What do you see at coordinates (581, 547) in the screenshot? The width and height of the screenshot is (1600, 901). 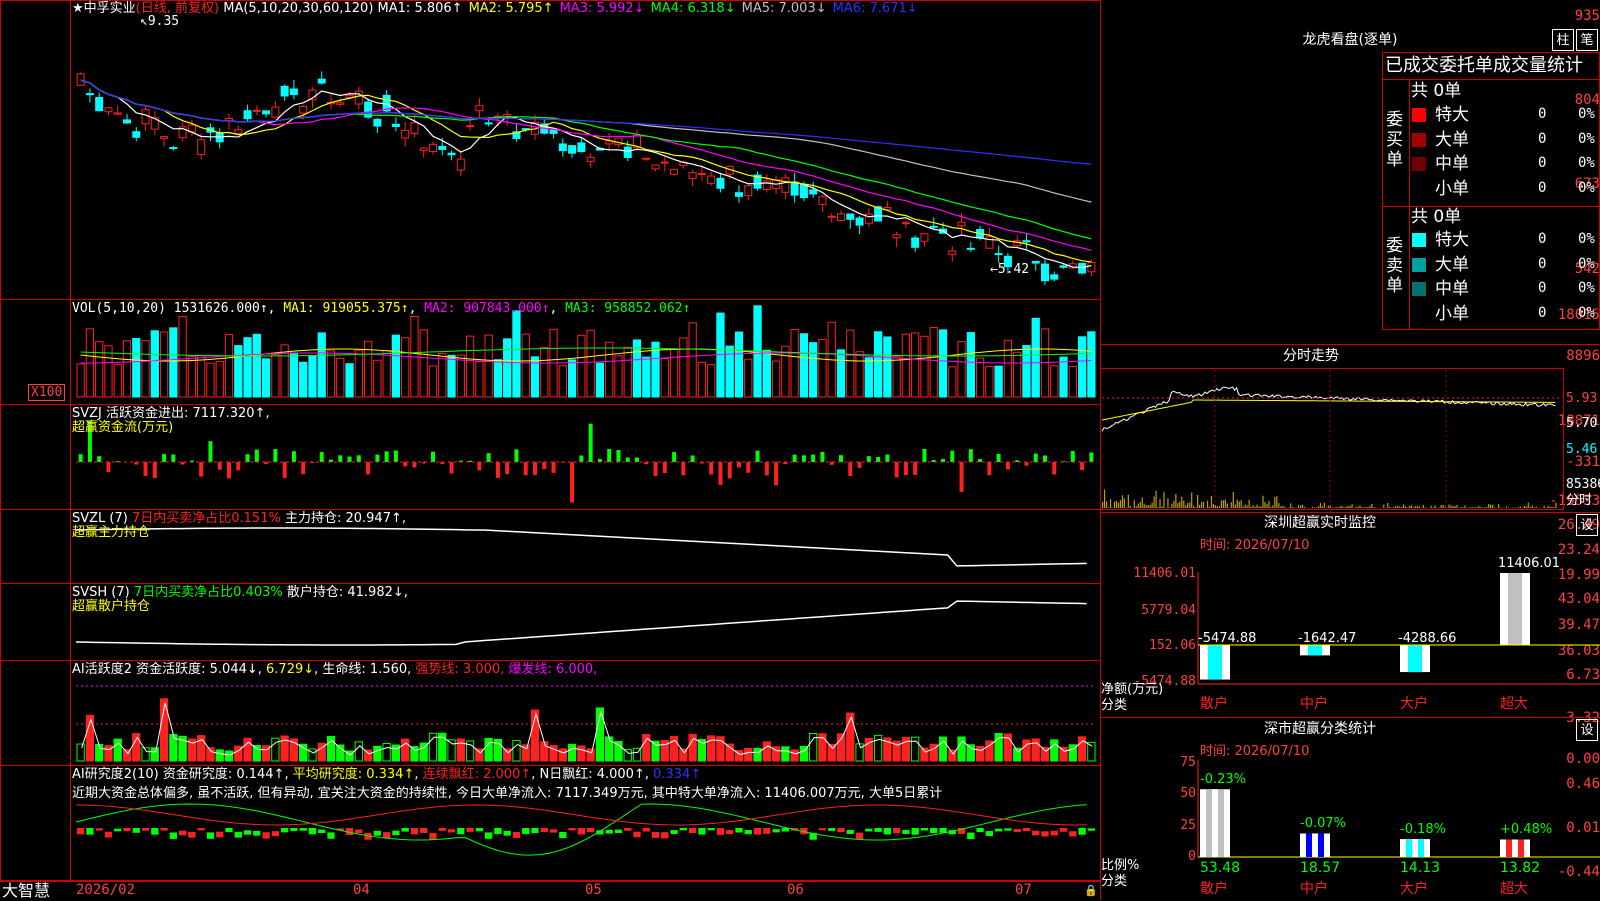 I see `main-hold-line` at bounding box center [581, 547].